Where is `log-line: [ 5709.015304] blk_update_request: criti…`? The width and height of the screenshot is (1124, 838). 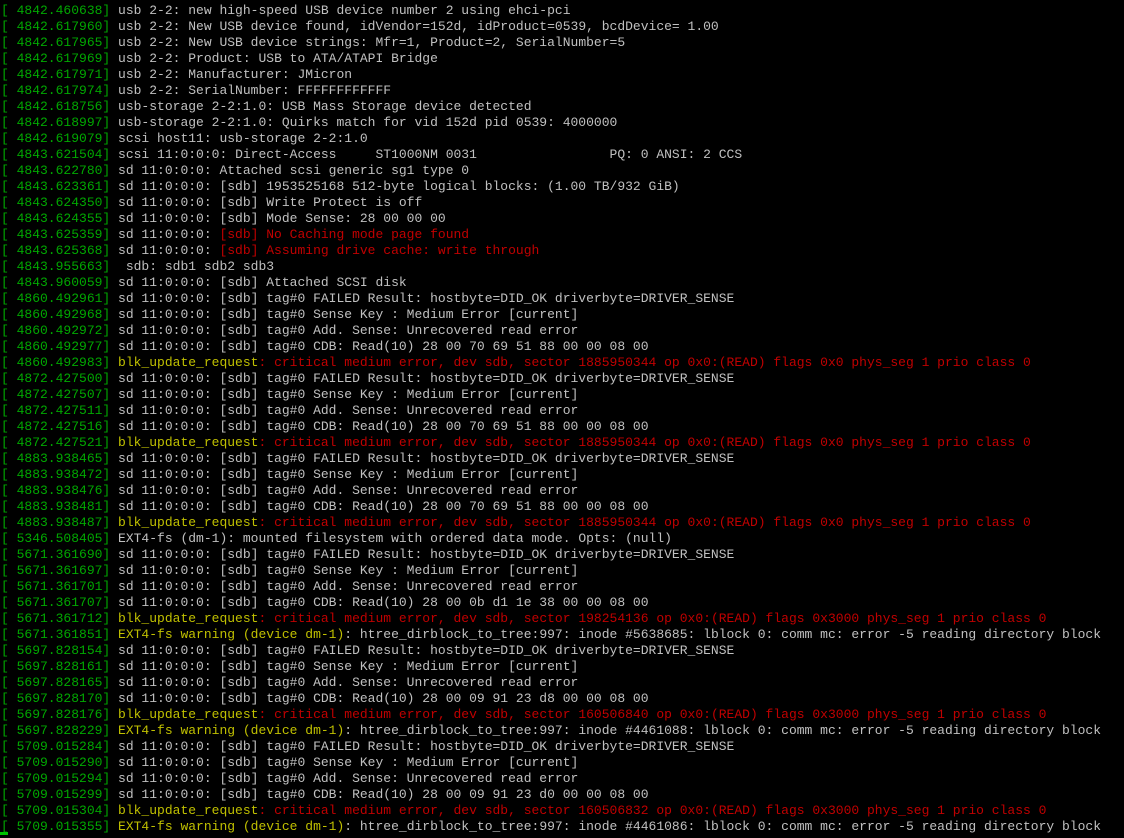
log-line: [ 5709.015304] blk_update_request: criti… is located at coordinates (562, 811).